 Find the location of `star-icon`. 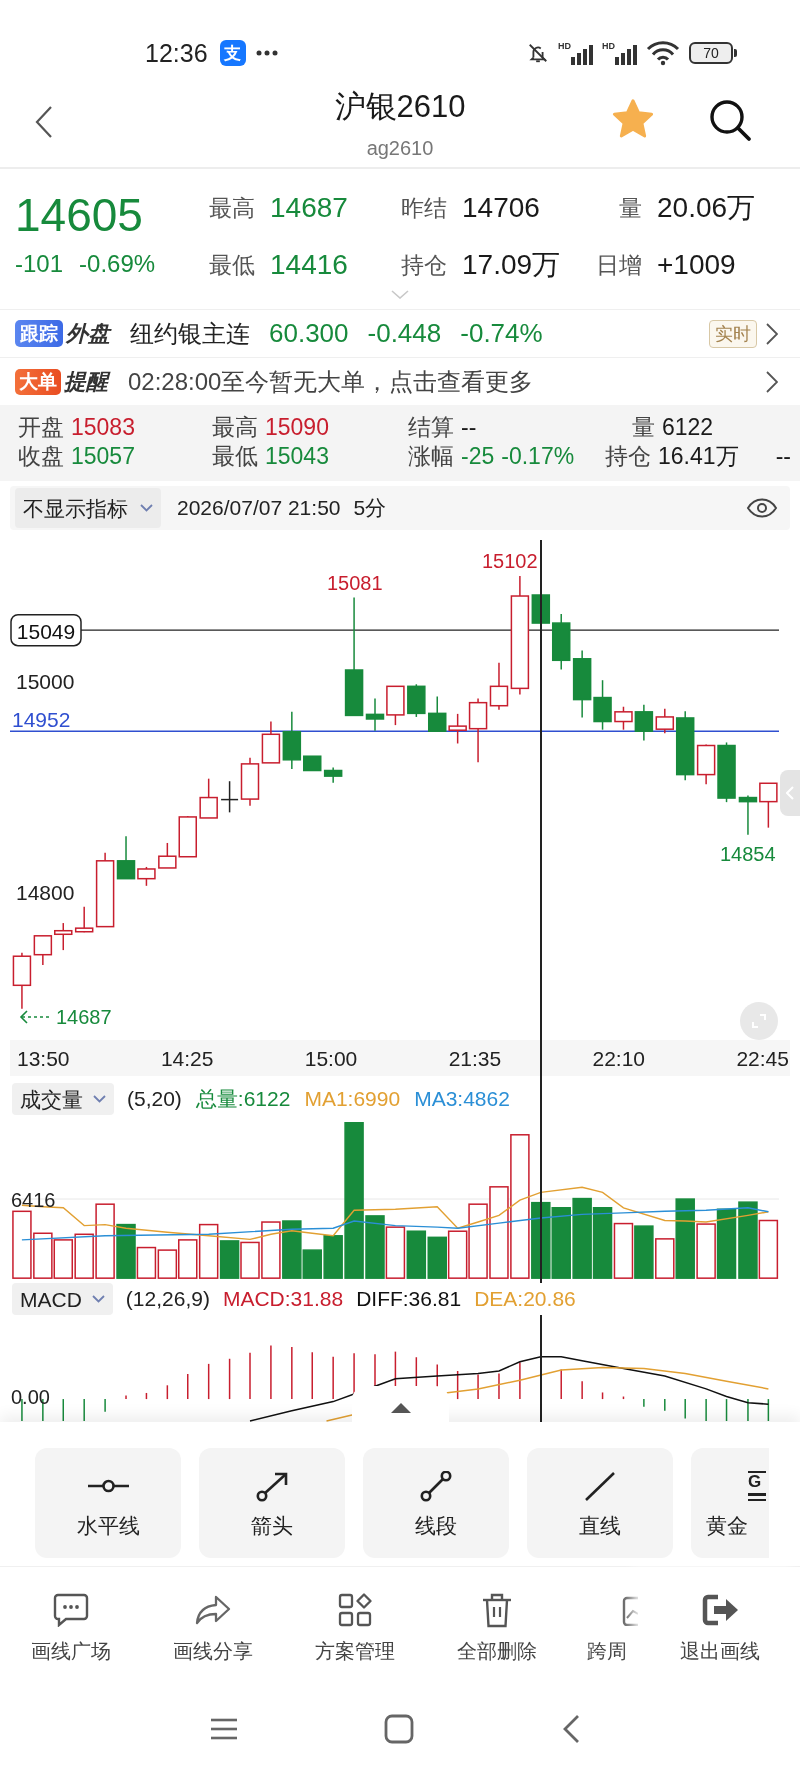

star-icon is located at coordinates (633, 119).